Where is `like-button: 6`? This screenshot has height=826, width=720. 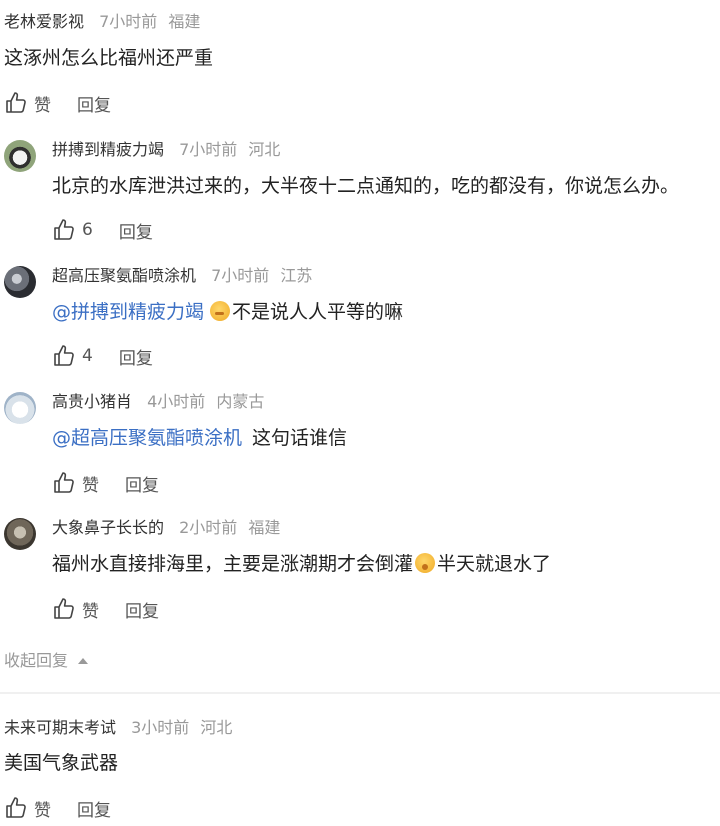 like-button: 6 is located at coordinates (72, 230).